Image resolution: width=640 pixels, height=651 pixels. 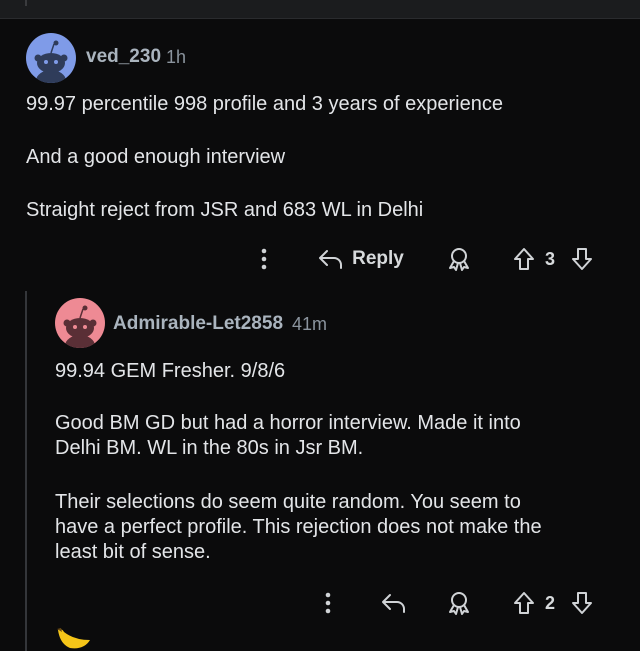 What do you see at coordinates (26, 471) in the screenshot?
I see `thread-line` at bounding box center [26, 471].